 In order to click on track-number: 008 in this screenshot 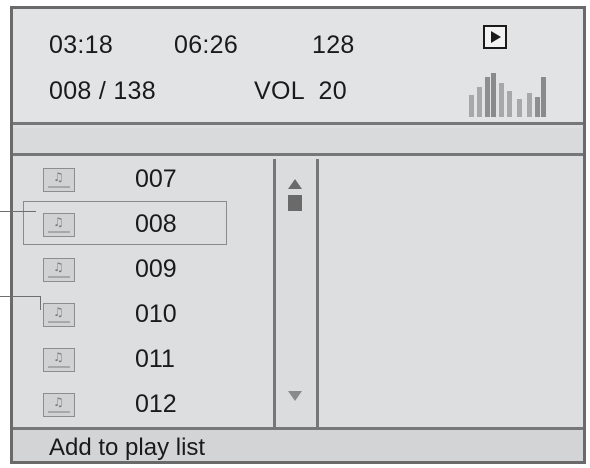, I will do `click(156, 224)`.